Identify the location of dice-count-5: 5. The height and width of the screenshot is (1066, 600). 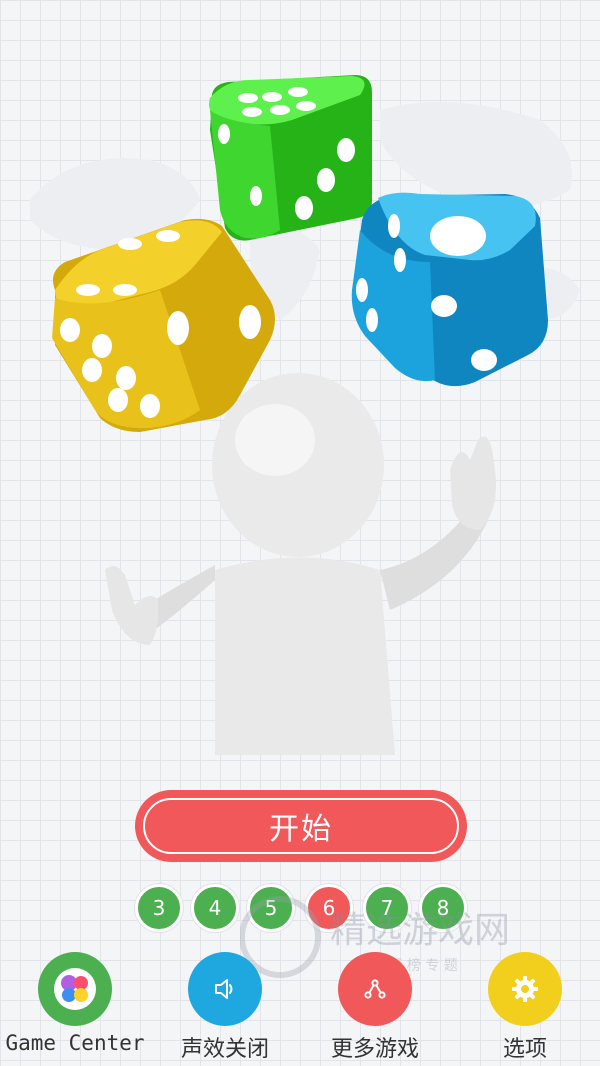
(271, 908).